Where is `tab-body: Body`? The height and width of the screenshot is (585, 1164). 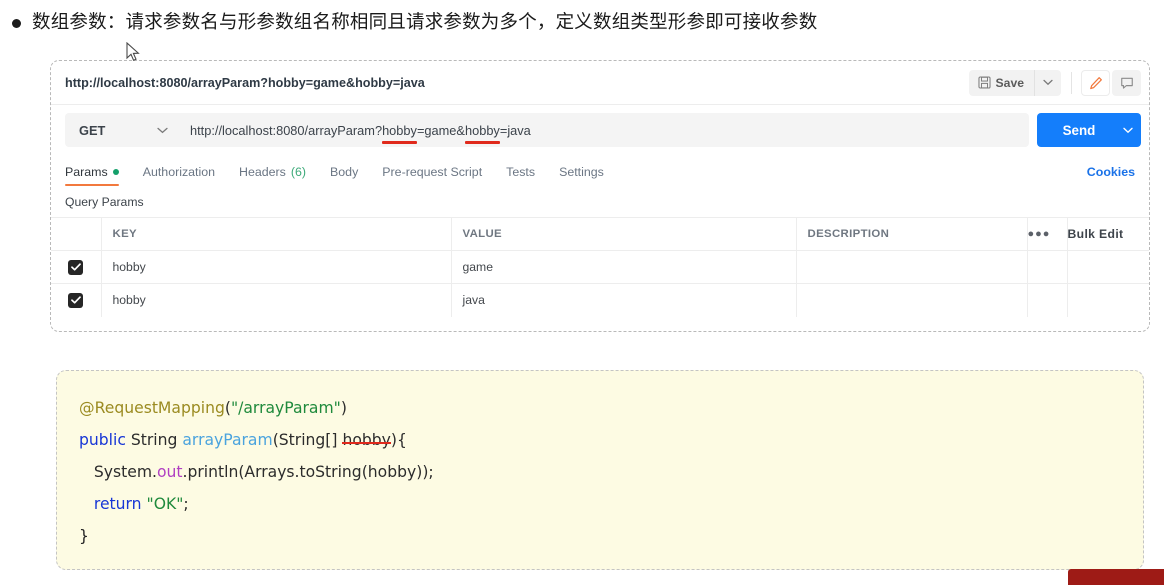 tab-body: Body is located at coordinates (344, 175).